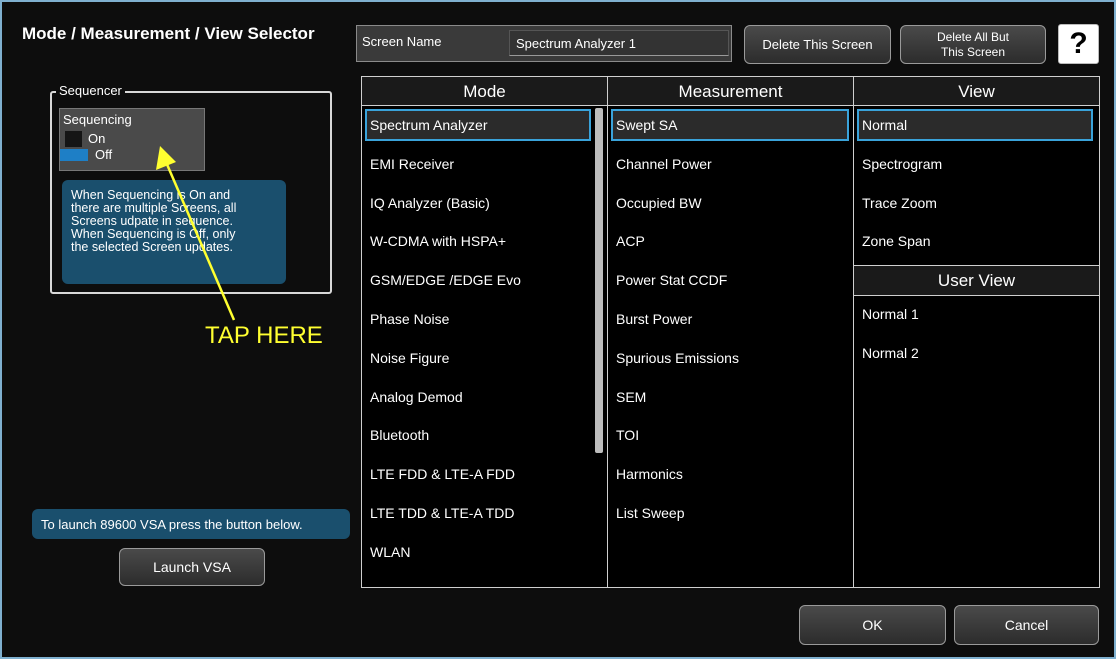 The width and height of the screenshot is (1116, 659). Describe the element at coordinates (484, 91) in the screenshot. I see `mode-header: Mode` at that location.